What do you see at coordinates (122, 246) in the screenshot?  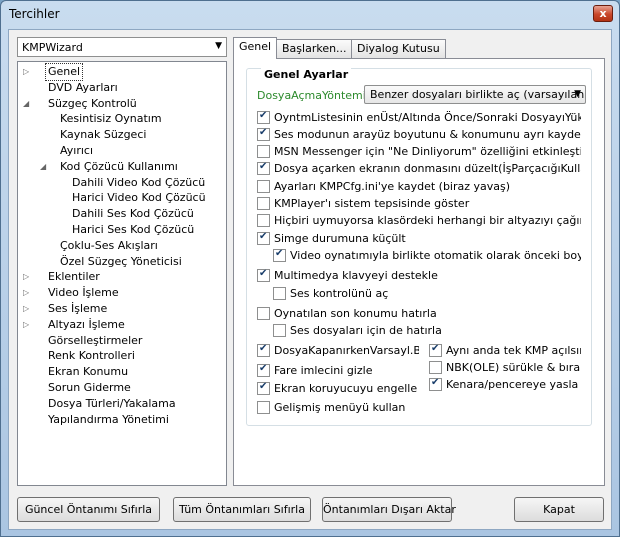 I see `tree-item: Çoklu-Ses Akışları` at bounding box center [122, 246].